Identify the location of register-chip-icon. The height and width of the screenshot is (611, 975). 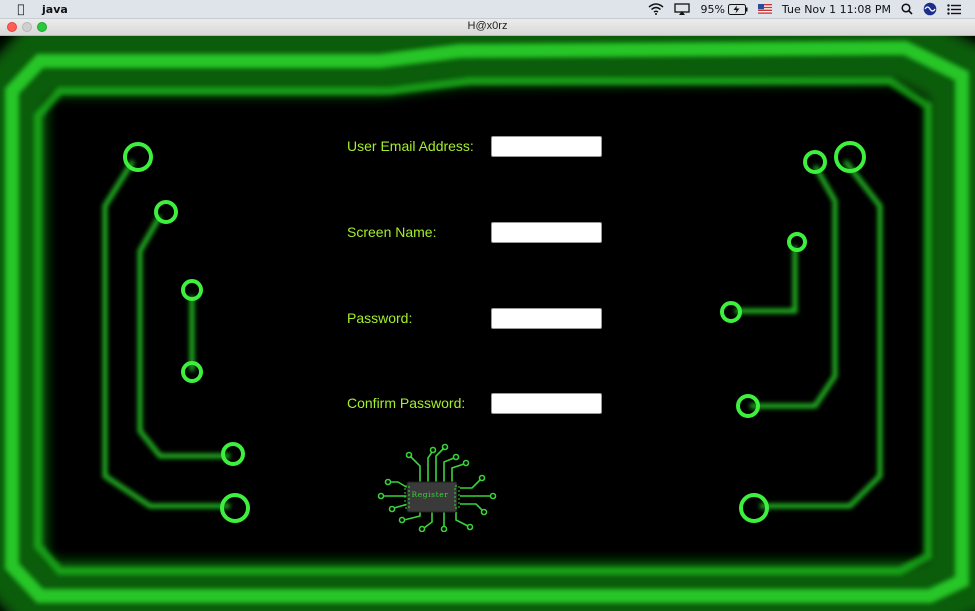
(439, 484).